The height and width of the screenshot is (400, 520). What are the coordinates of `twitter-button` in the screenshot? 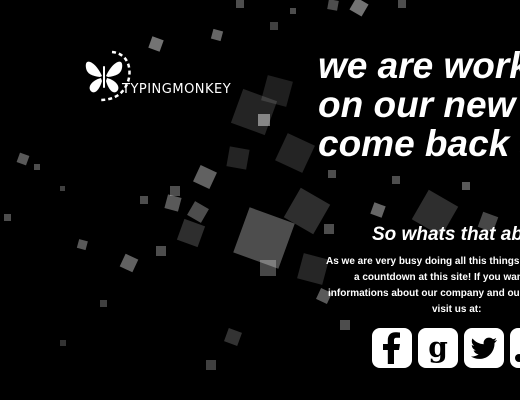 It's located at (484, 348).